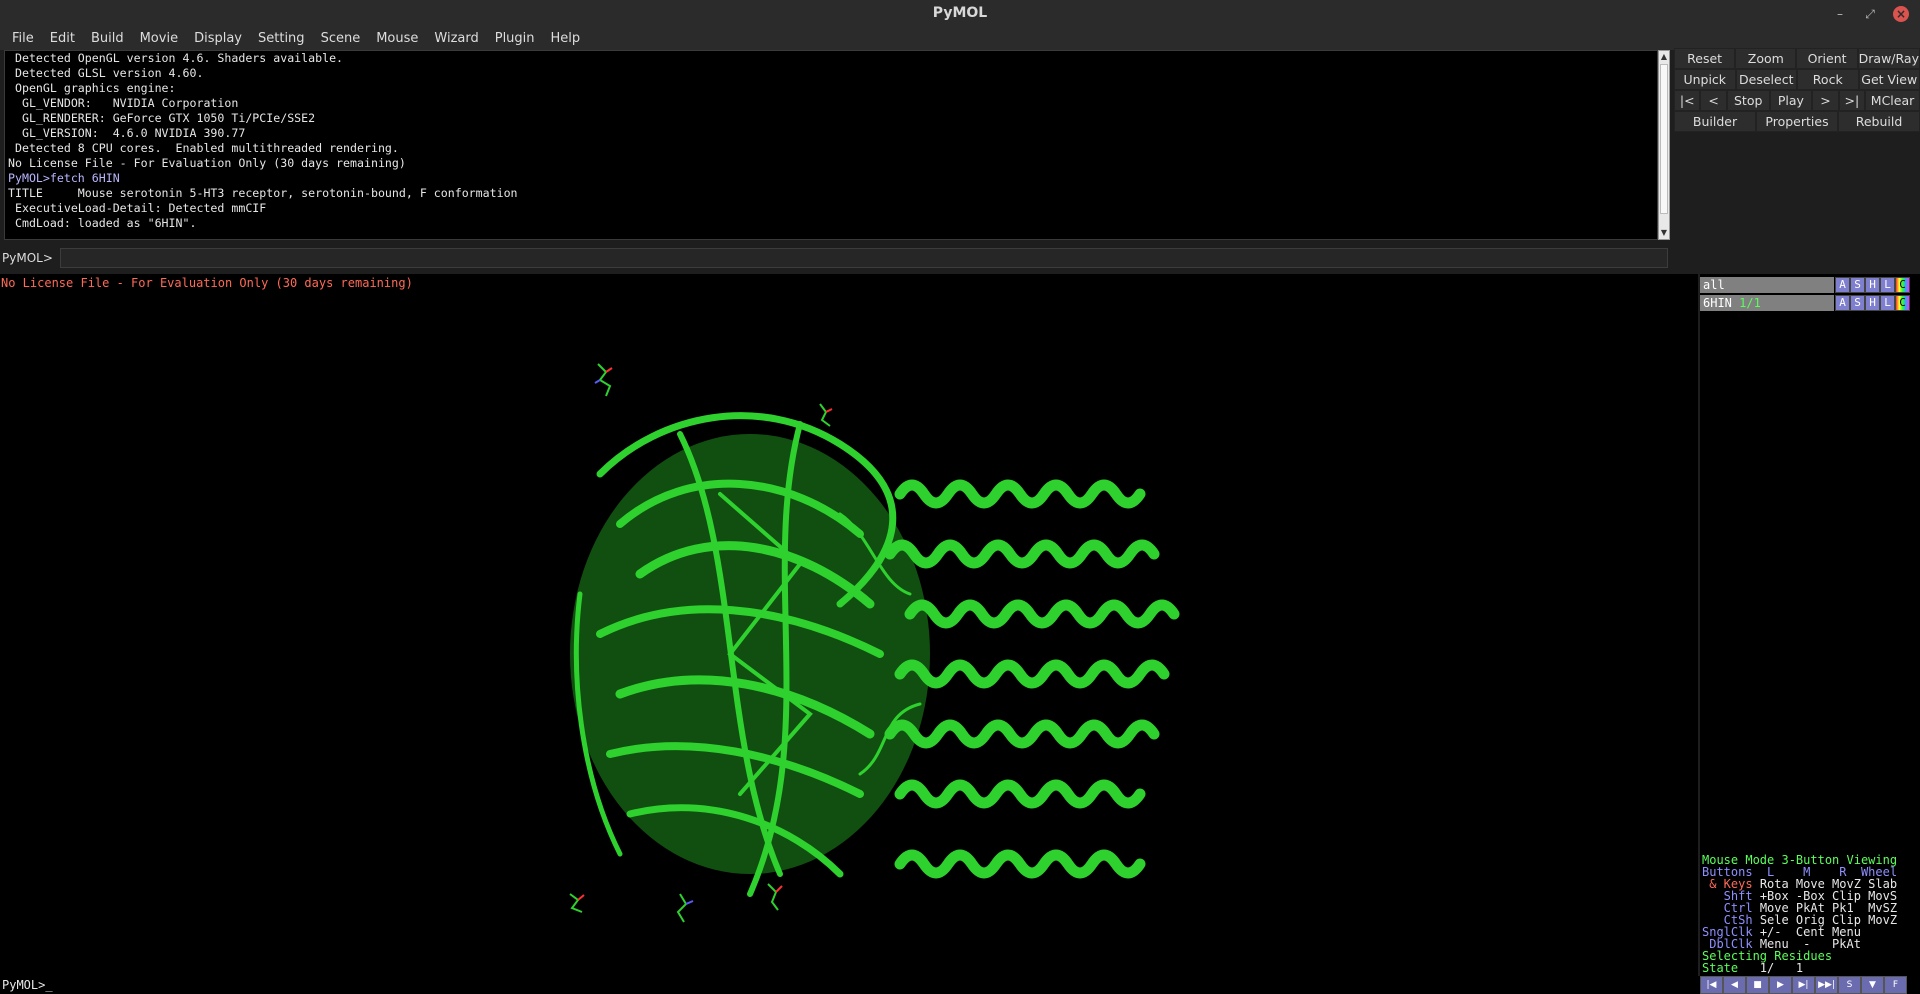 The height and width of the screenshot is (994, 1920). Describe the element at coordinates (1895, 985) in the screenshot. I see `fullscreen-icon: F` at that location.